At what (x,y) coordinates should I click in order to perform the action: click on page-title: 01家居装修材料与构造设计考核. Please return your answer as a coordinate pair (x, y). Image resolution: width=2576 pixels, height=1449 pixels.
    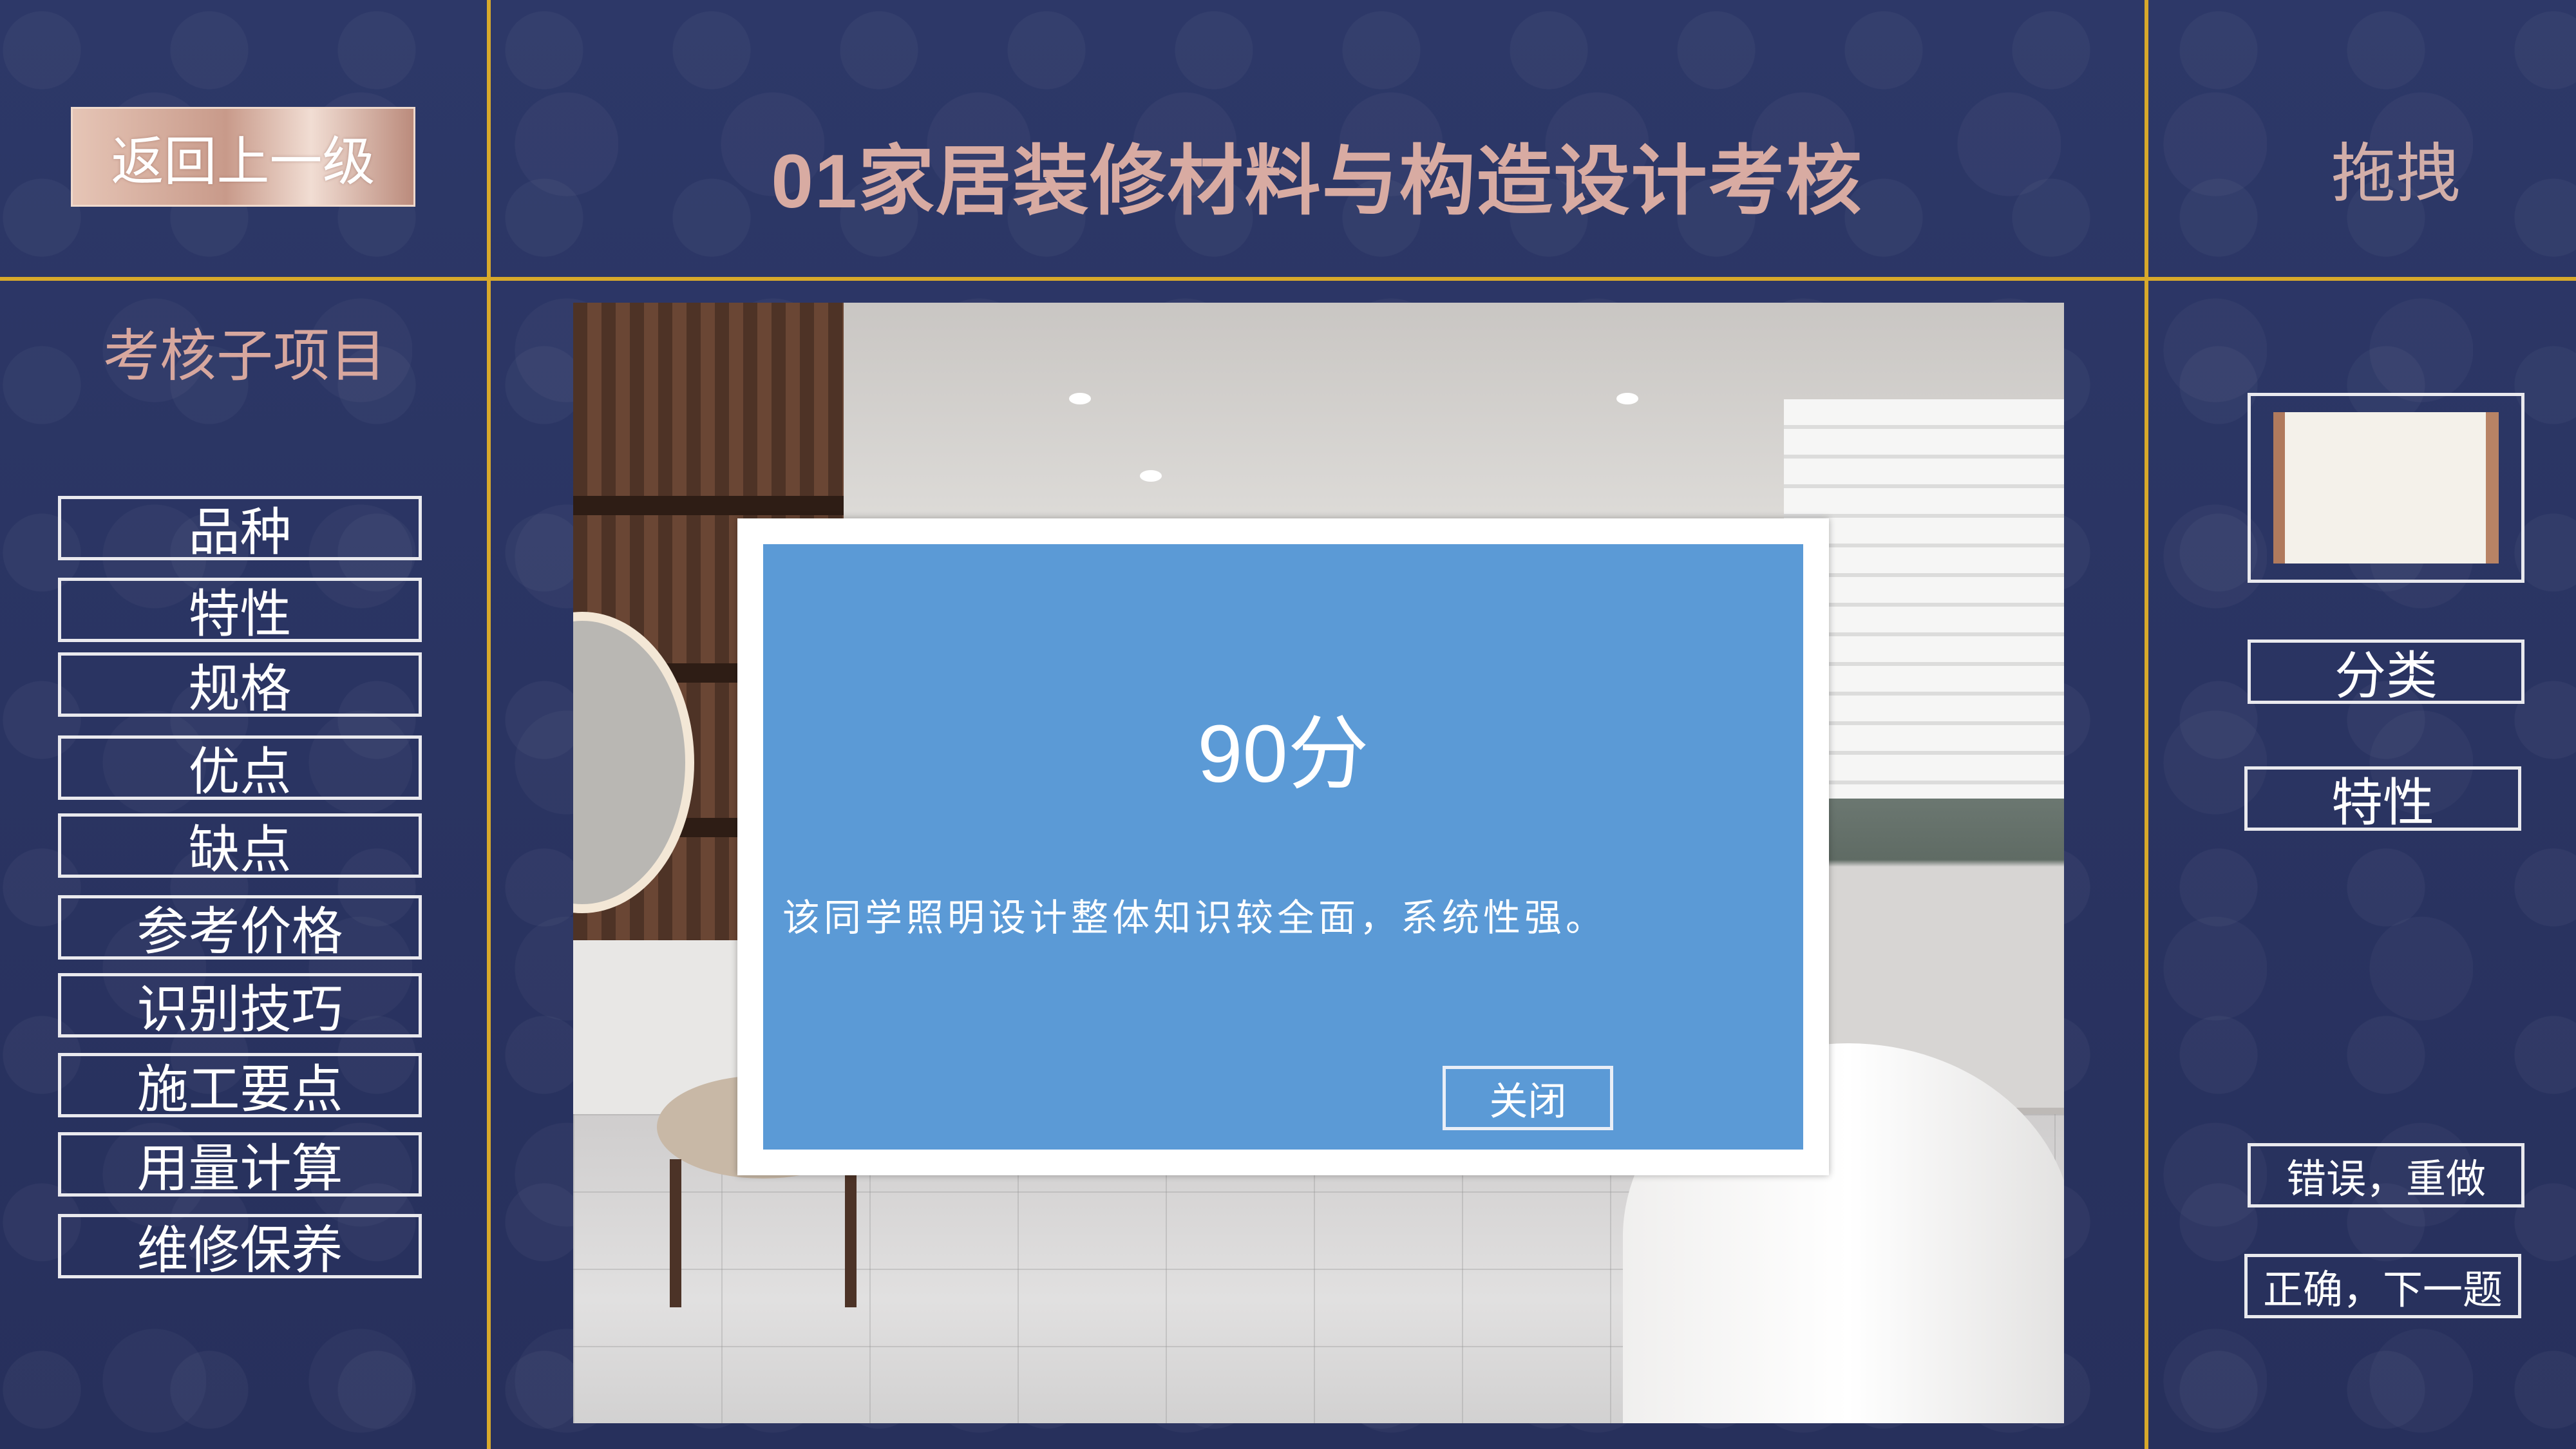
    Looking at the image, I should click on (1317, 181).